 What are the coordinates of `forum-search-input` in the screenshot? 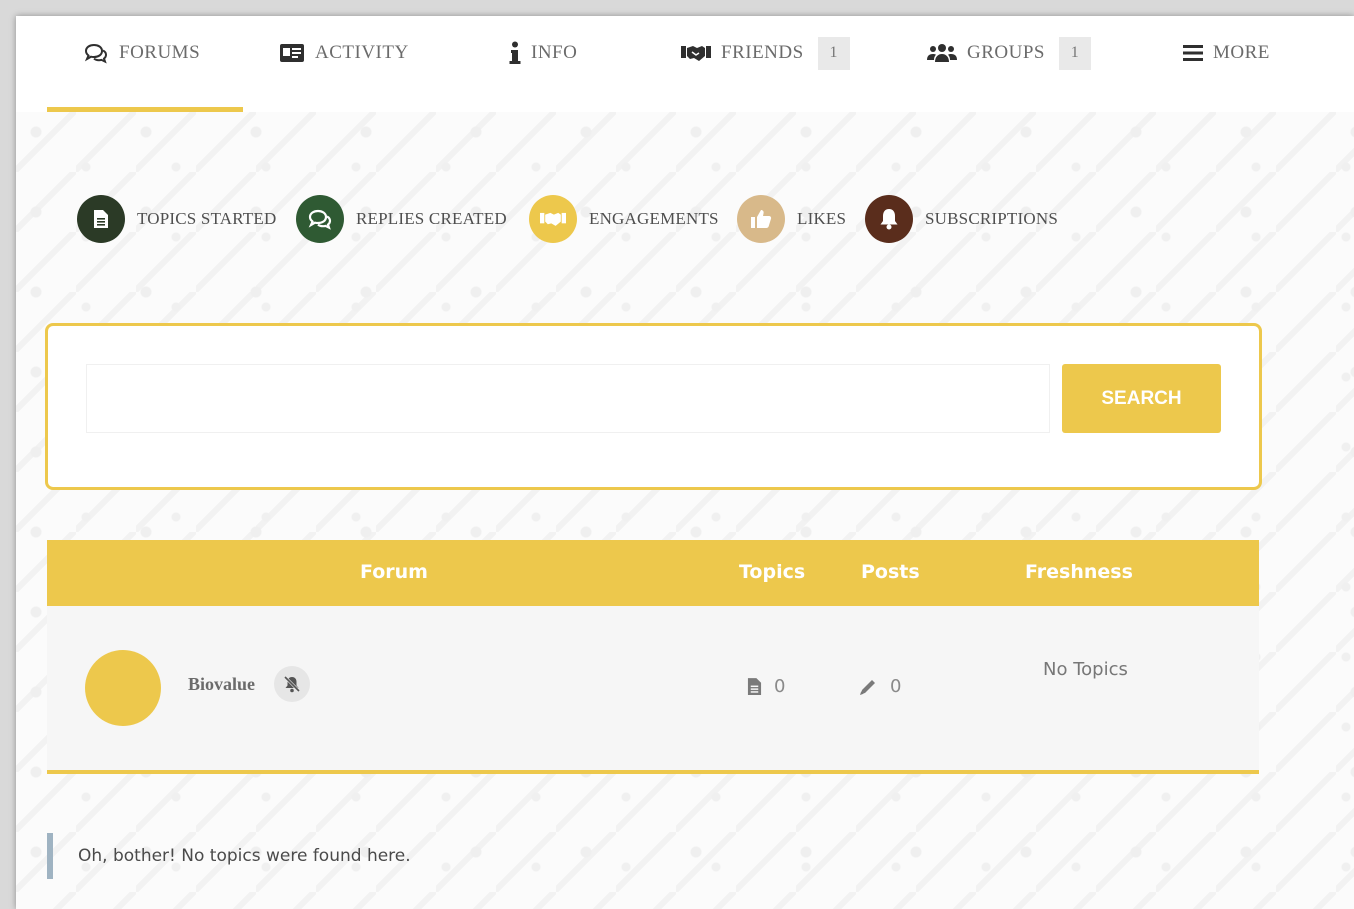 It's located at (568, 398).